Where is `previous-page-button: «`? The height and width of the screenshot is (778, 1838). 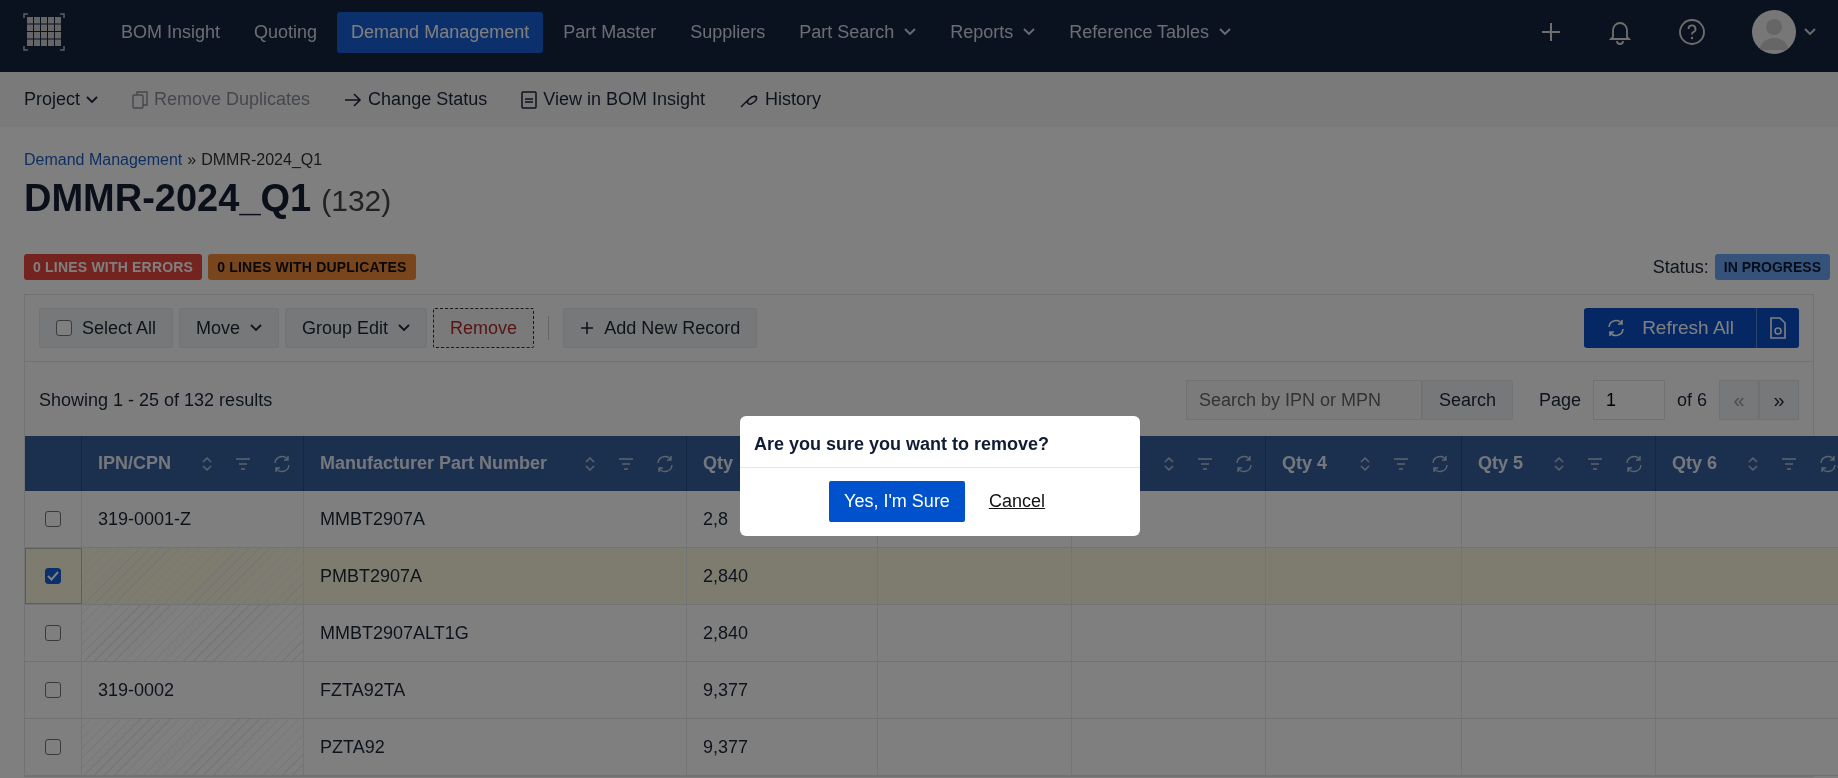 previous-page-button: « is located at coordinates (1739, 400).